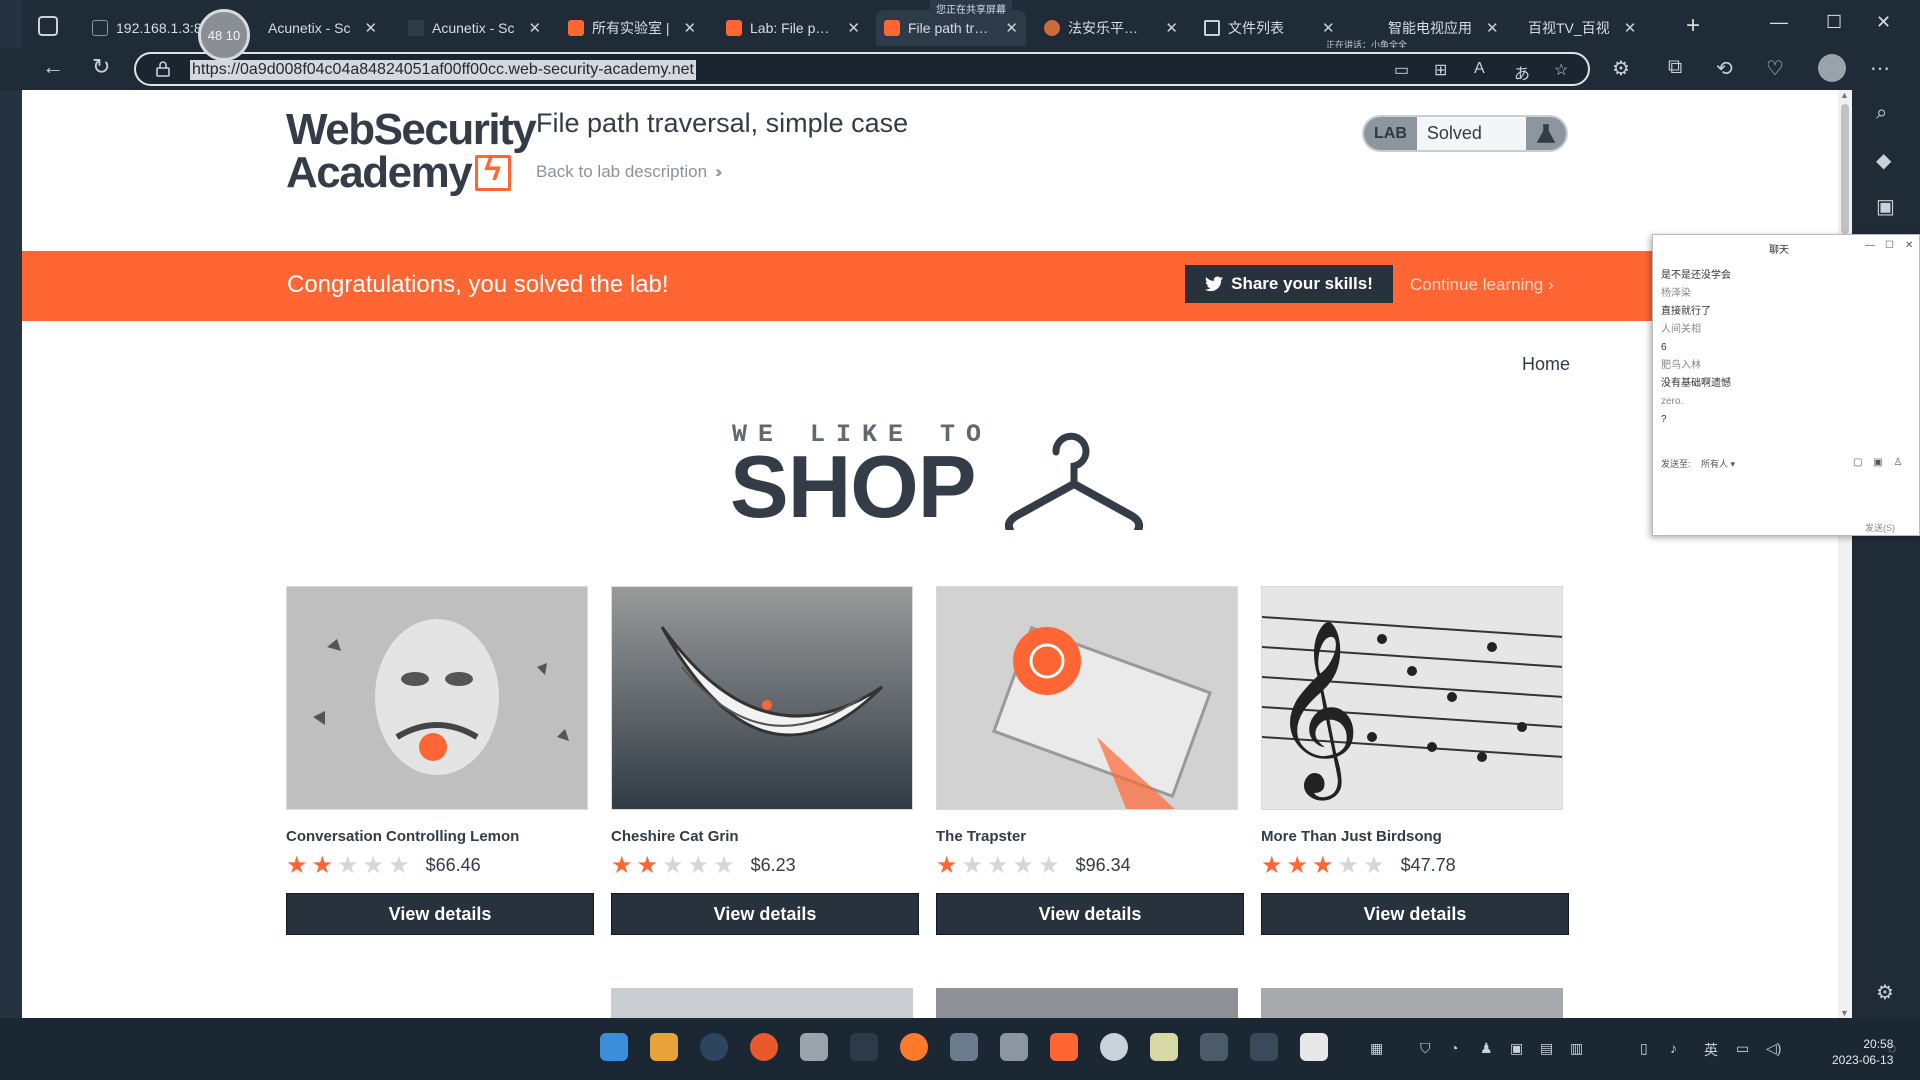  What do you see at coordinates (1412, 698) in the screenshot?
I see `product-image: 𝄞` at bounding box center [1412, 698].